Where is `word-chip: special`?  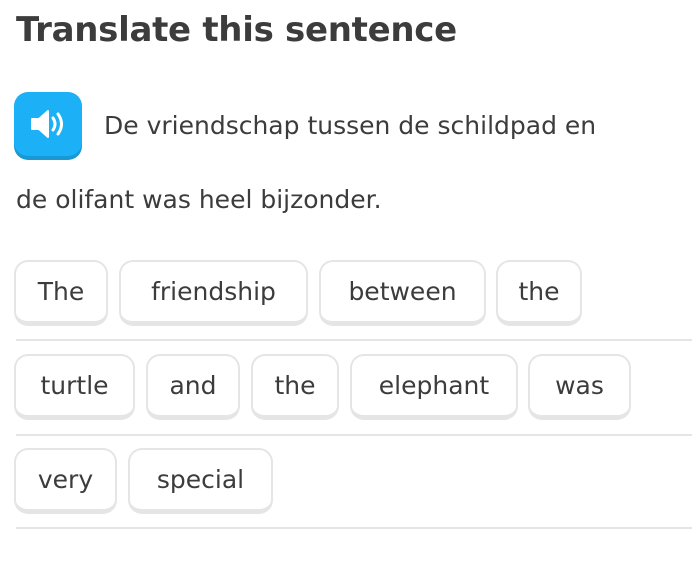 word-chip: special is located at coordinates (200, 481).